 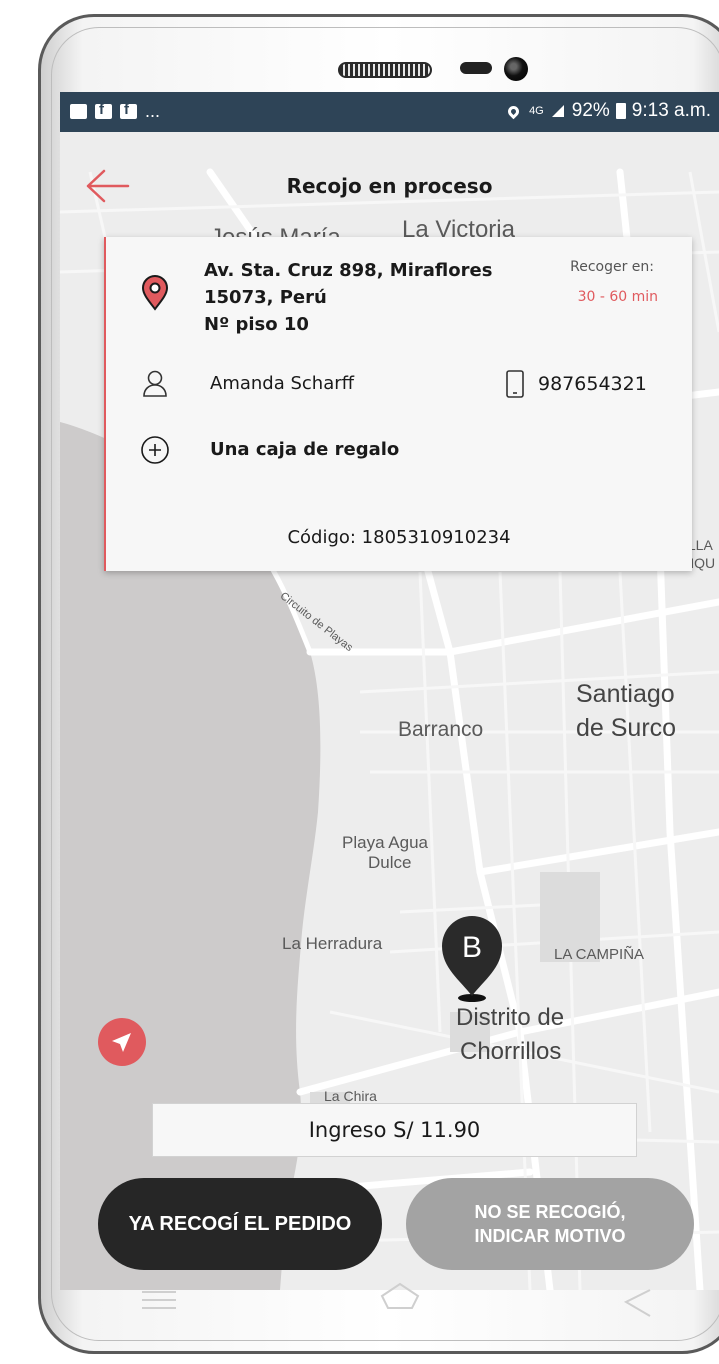 I want to click on page-title: Recojo en proceso, so click(x=389, y=186).